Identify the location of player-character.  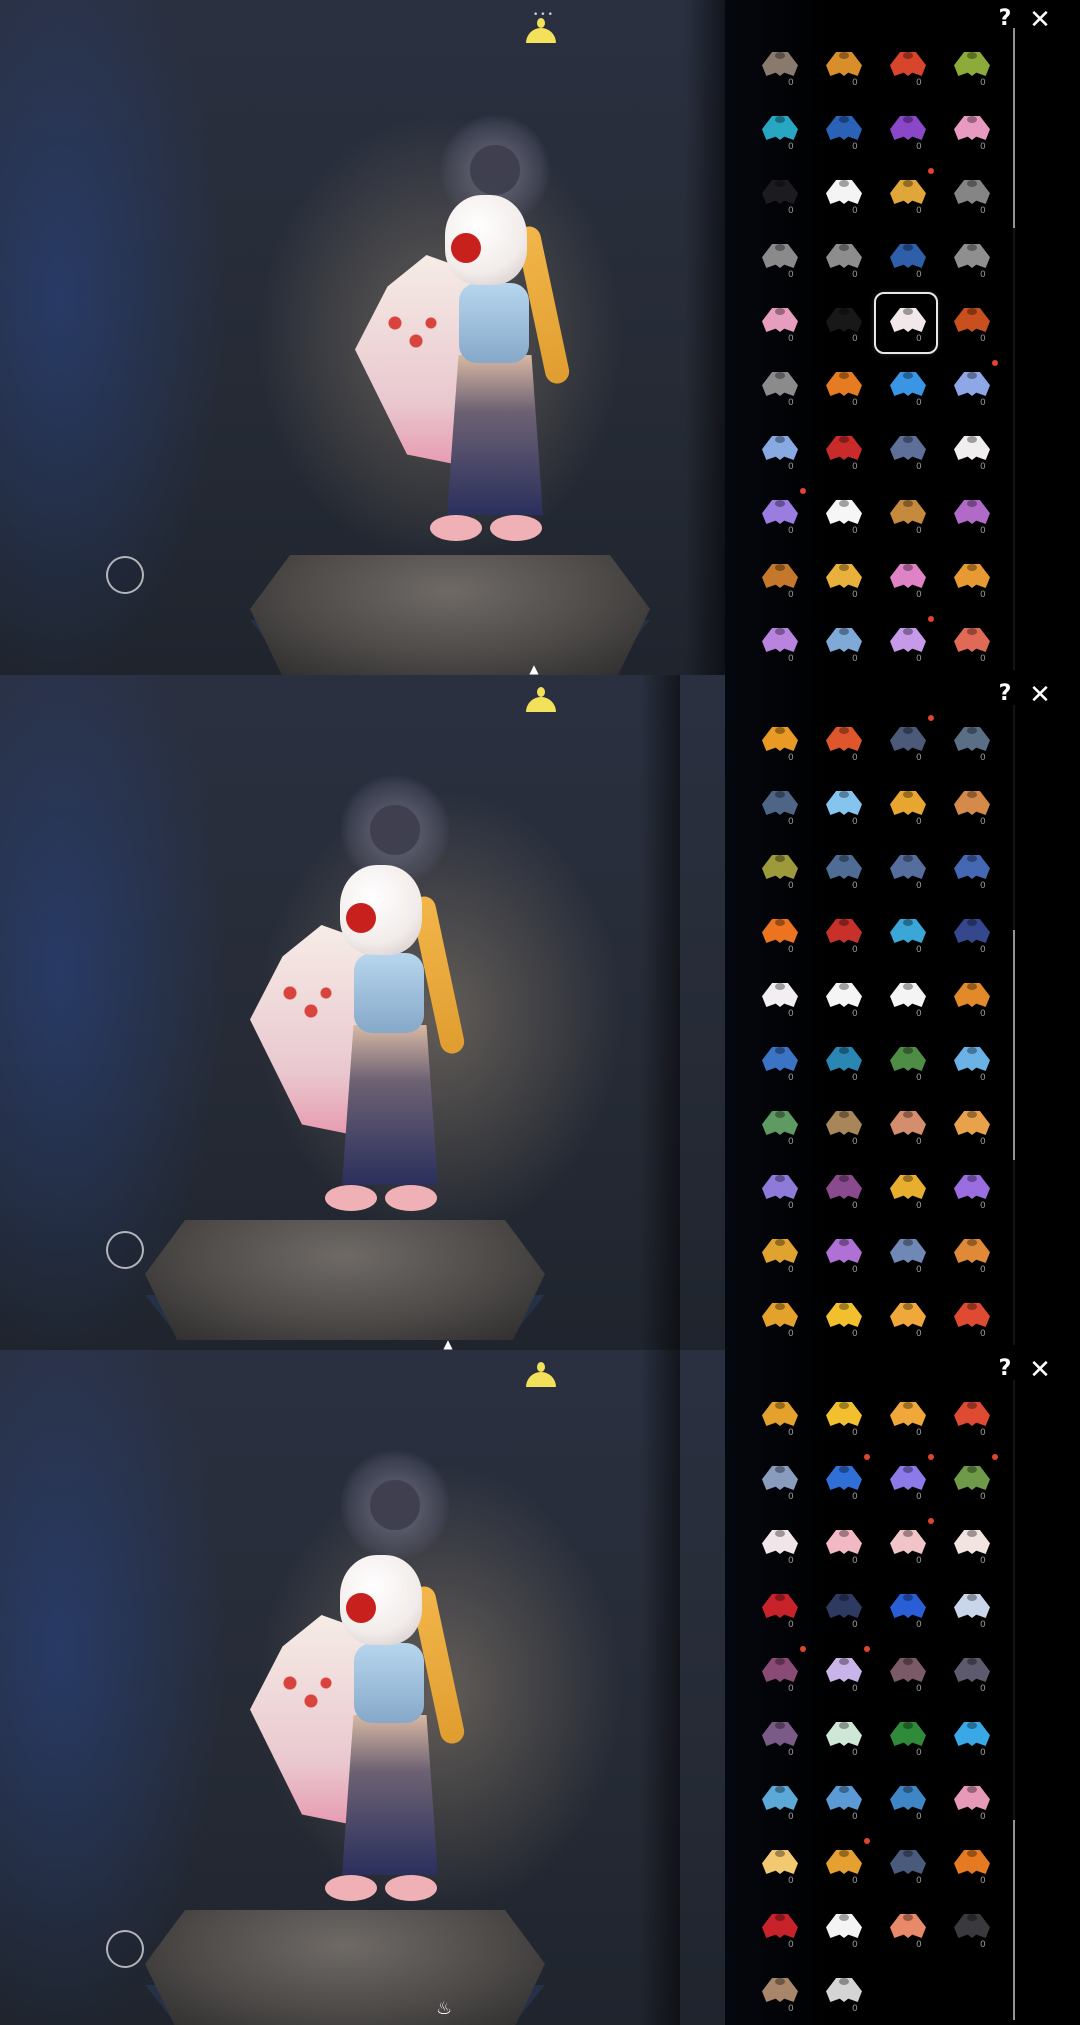
(360, 1050).